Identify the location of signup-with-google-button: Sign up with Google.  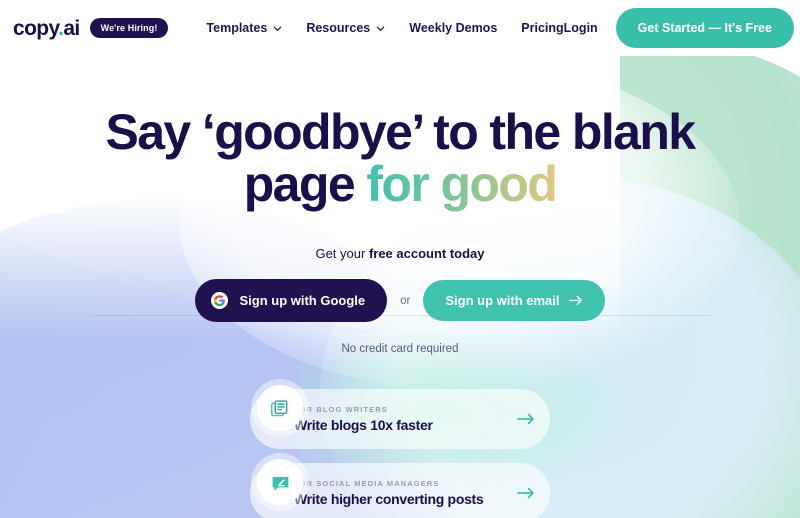
(291, 300).